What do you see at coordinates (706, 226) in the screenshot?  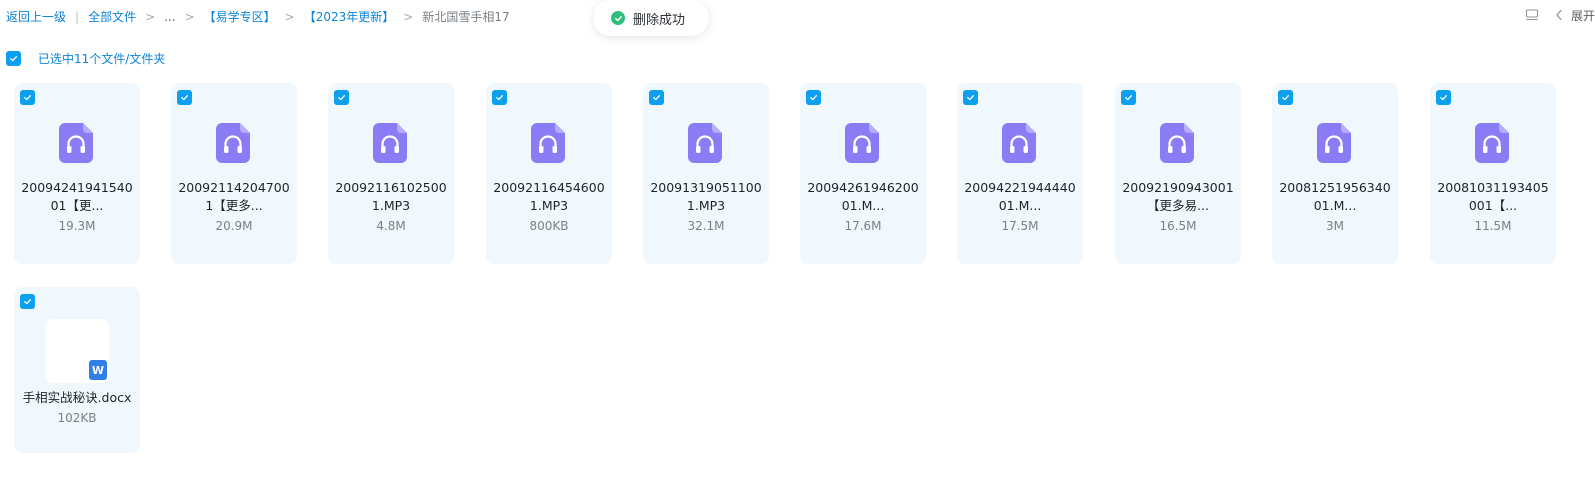 I see `file-size: 32.1M` at bounding box center [706, 226].